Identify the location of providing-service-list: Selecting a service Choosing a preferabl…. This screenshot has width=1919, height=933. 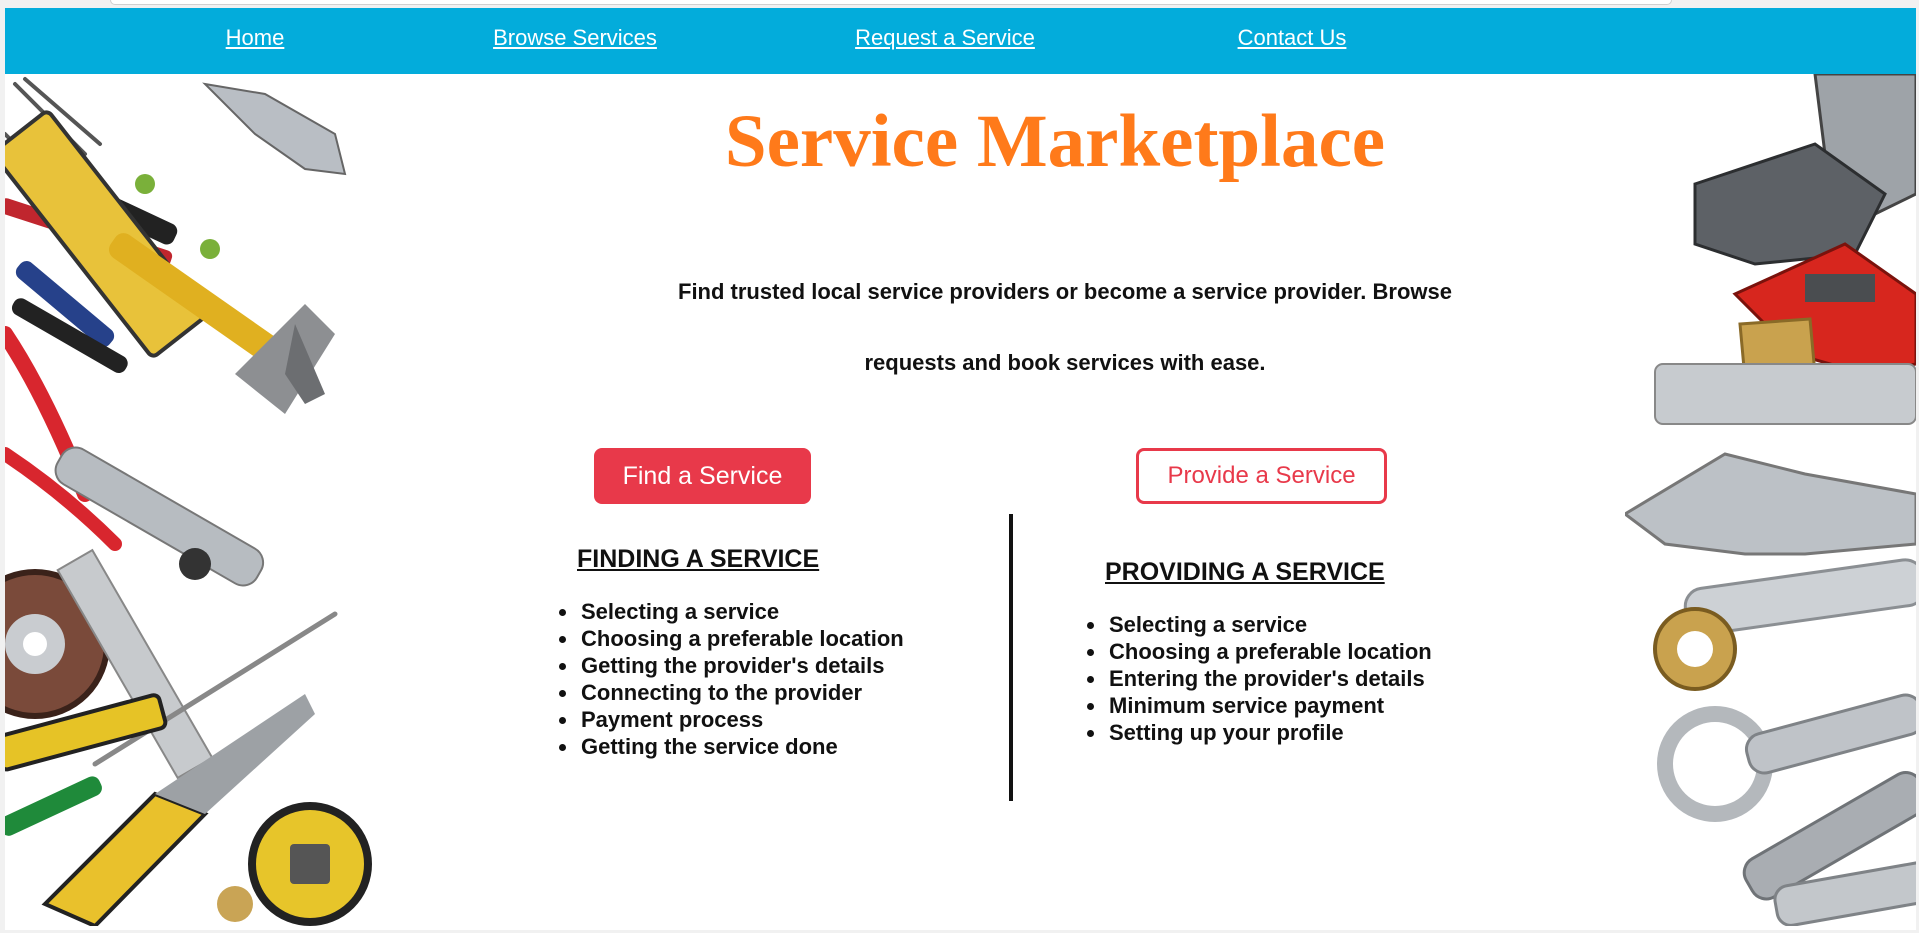
(1258, 678).